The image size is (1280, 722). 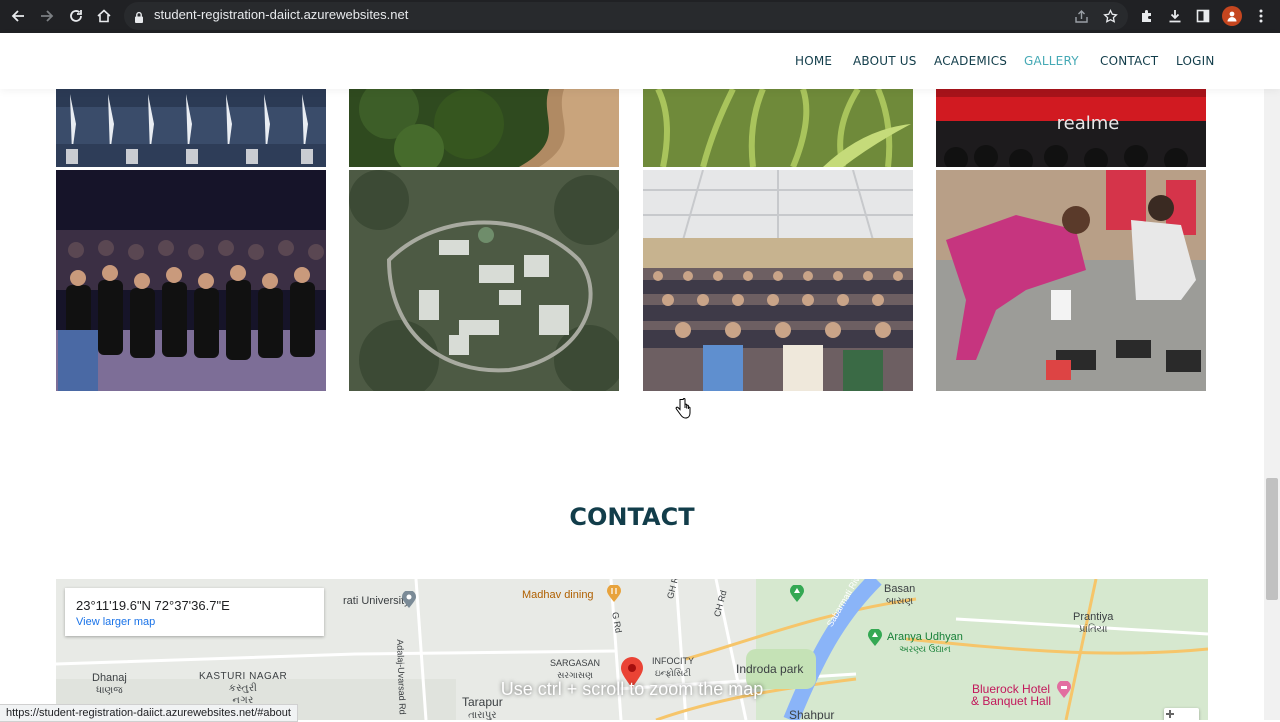 I want to click on map-coordinates: 23°11'19.6"N 72°37'36.7"E, so click(x=153, y=605).